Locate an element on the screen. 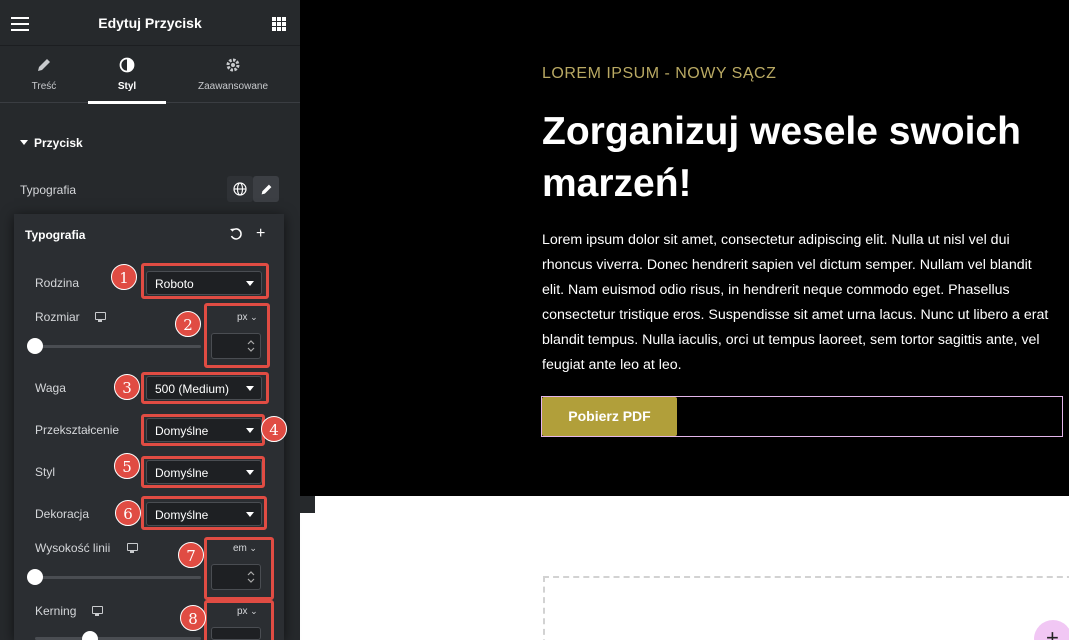 This screenshot has height=640, width=1069. size-slider-track is located at coordinates (118, 346).